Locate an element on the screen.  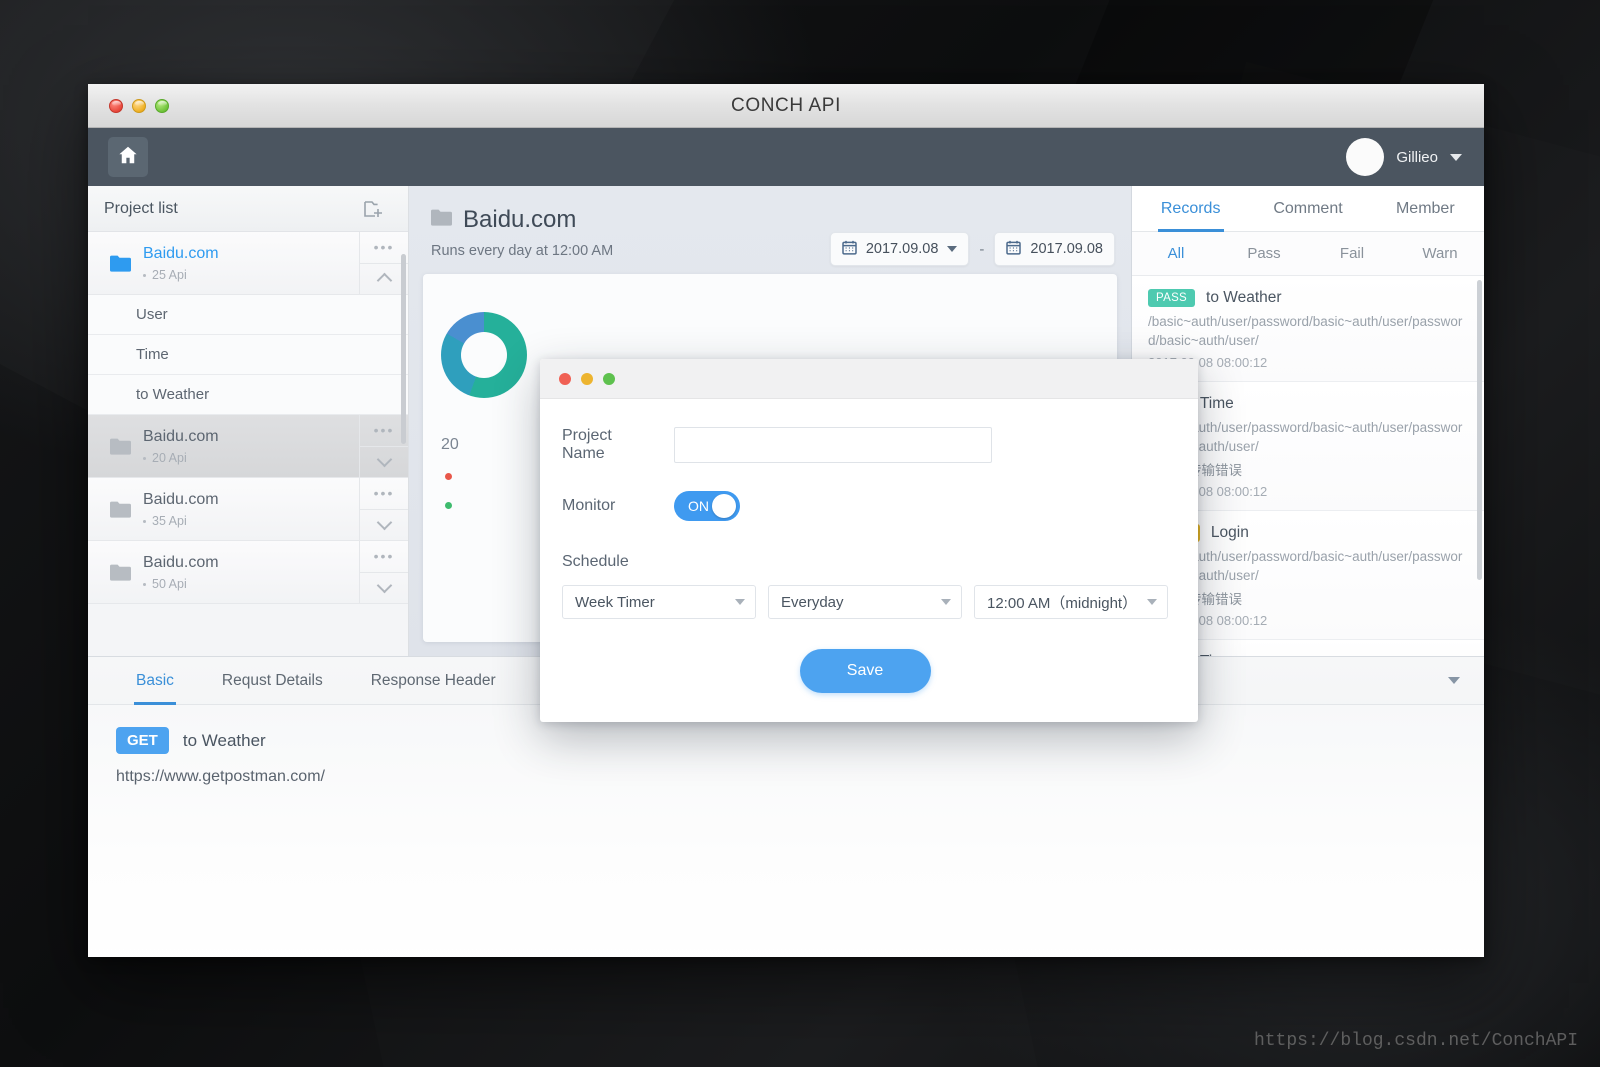
user-menu: Gillieo is located at coordinates (1404, 157).